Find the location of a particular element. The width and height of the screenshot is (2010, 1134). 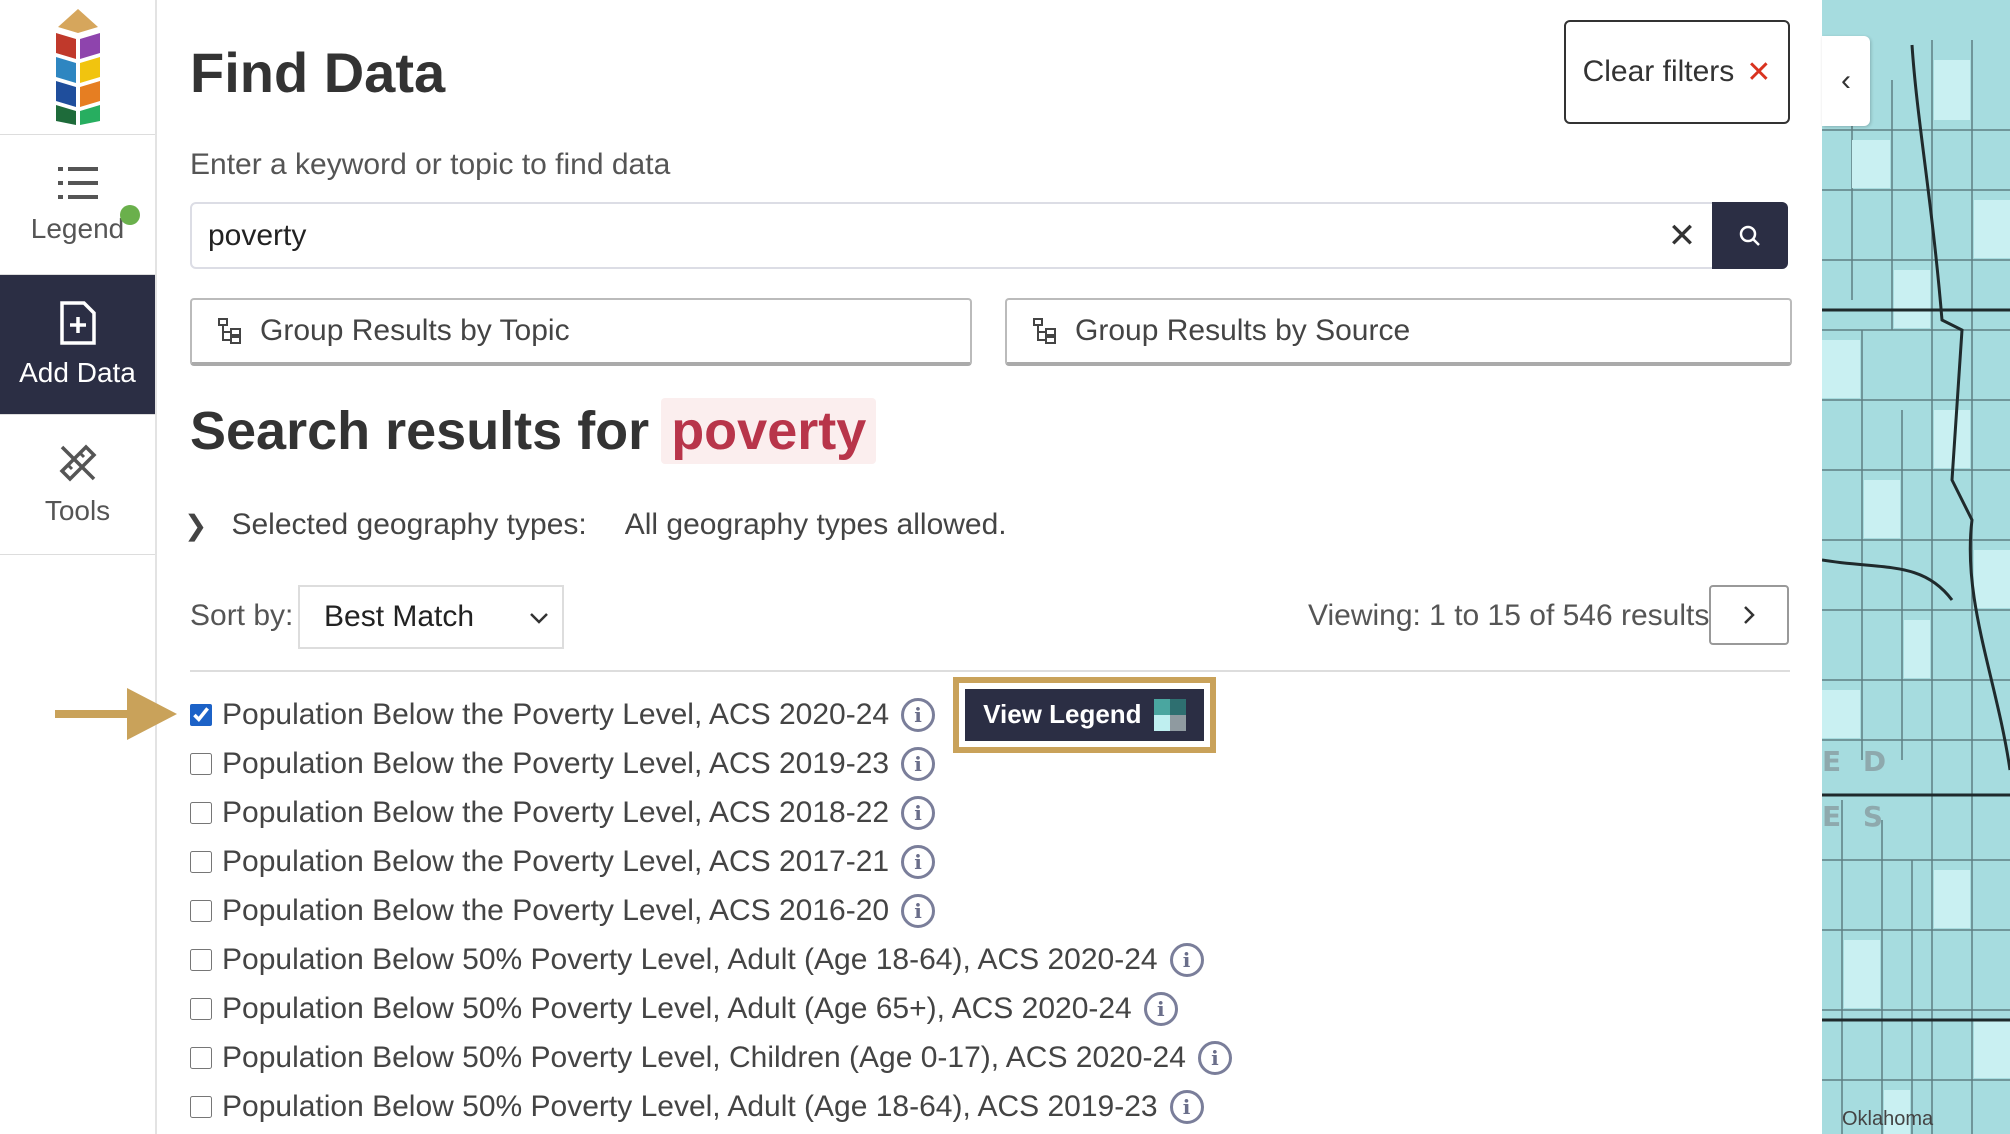

chevron-right-icon is located at coordinates (1749, 615).